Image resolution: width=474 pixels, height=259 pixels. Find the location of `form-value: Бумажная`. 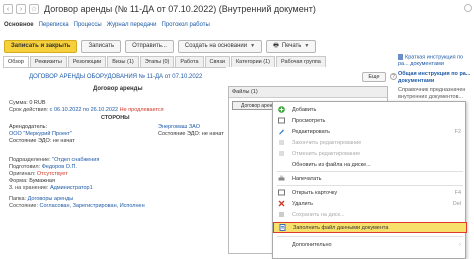

form-value: Бумажная is located at coordinates (42, 181).